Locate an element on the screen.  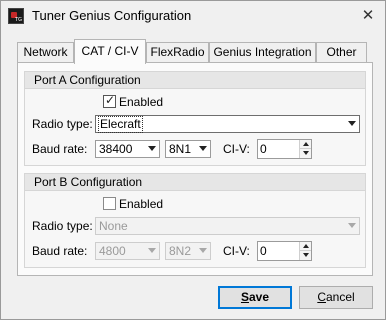
port-b-baud-rate-value: 4800 is located at coordinates (112, 251).